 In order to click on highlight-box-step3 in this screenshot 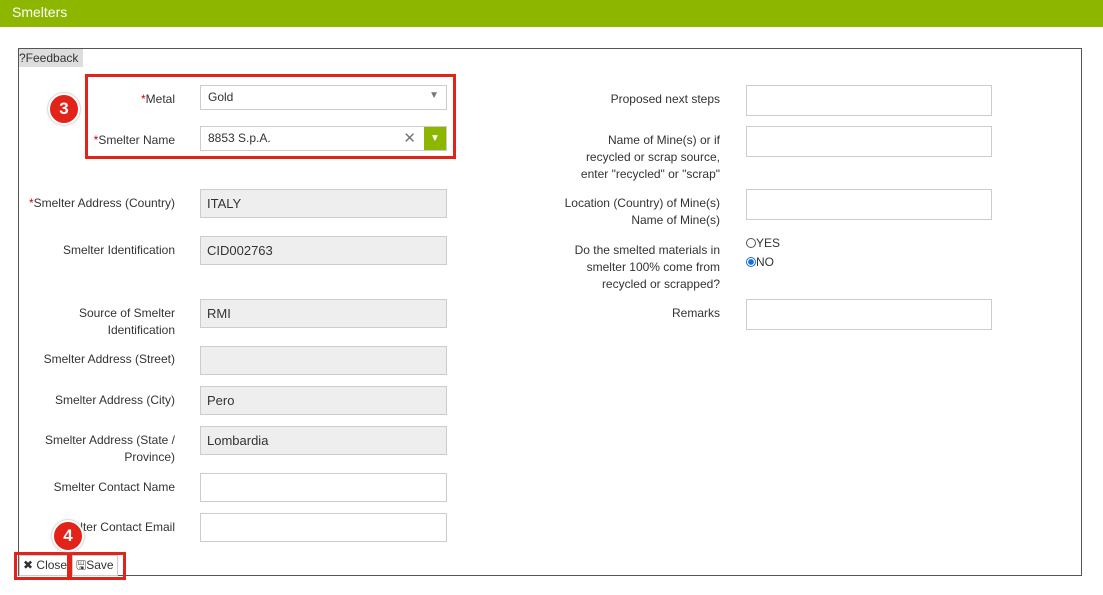, I will do `click(270, 116)`.